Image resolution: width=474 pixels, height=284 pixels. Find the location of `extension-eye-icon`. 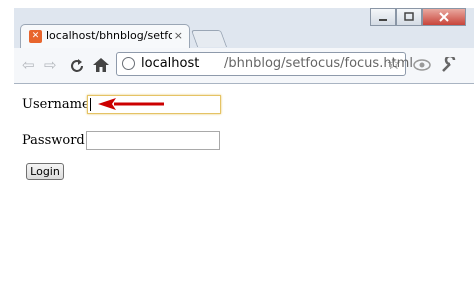

extension-eye-icon is located at coordinates (422, 65).